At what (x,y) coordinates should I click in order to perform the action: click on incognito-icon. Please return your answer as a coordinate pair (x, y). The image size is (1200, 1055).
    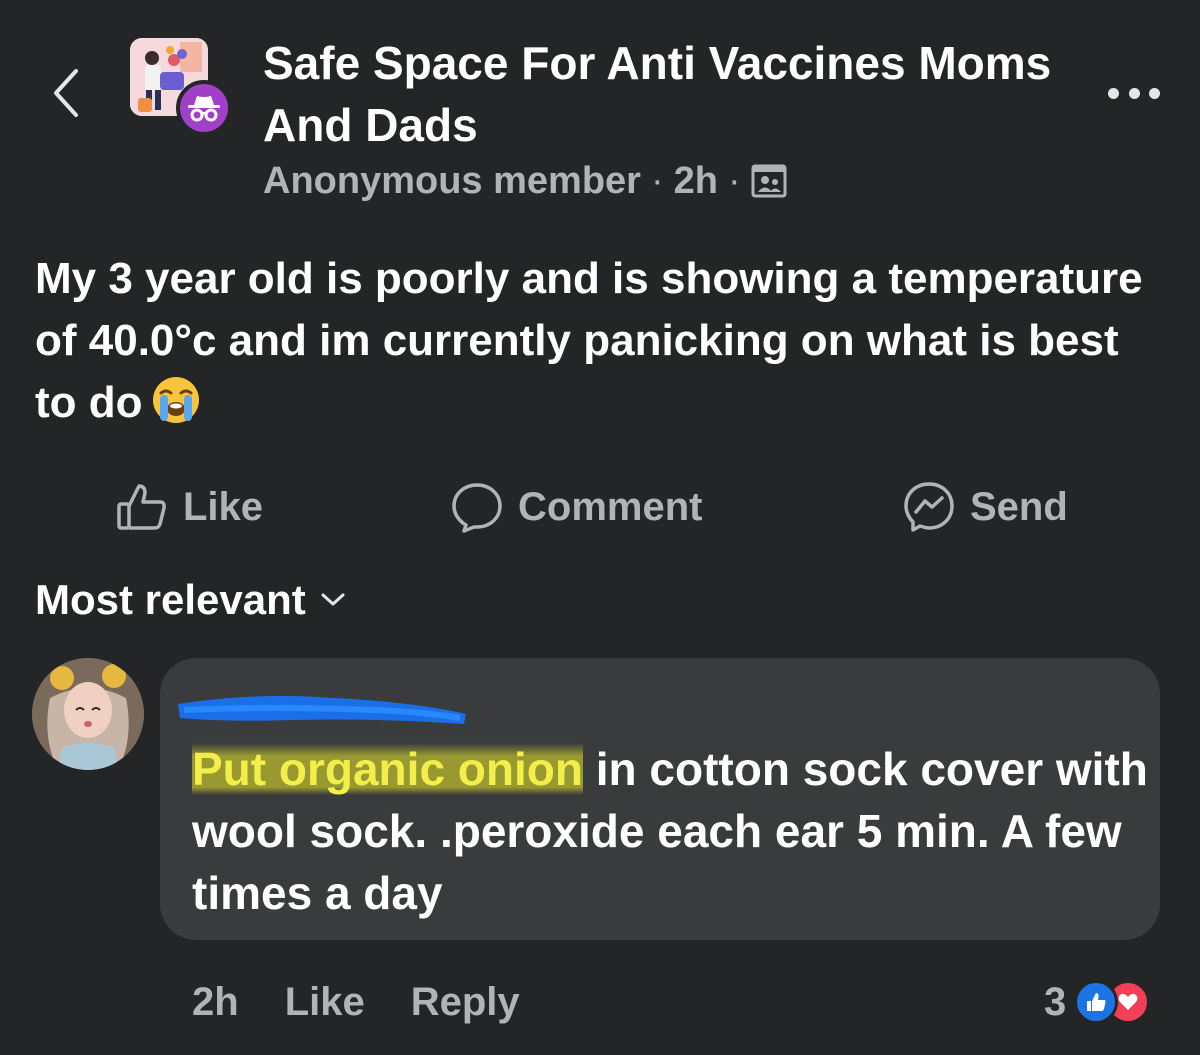
    Looking at the image, I should click on (204, 109).